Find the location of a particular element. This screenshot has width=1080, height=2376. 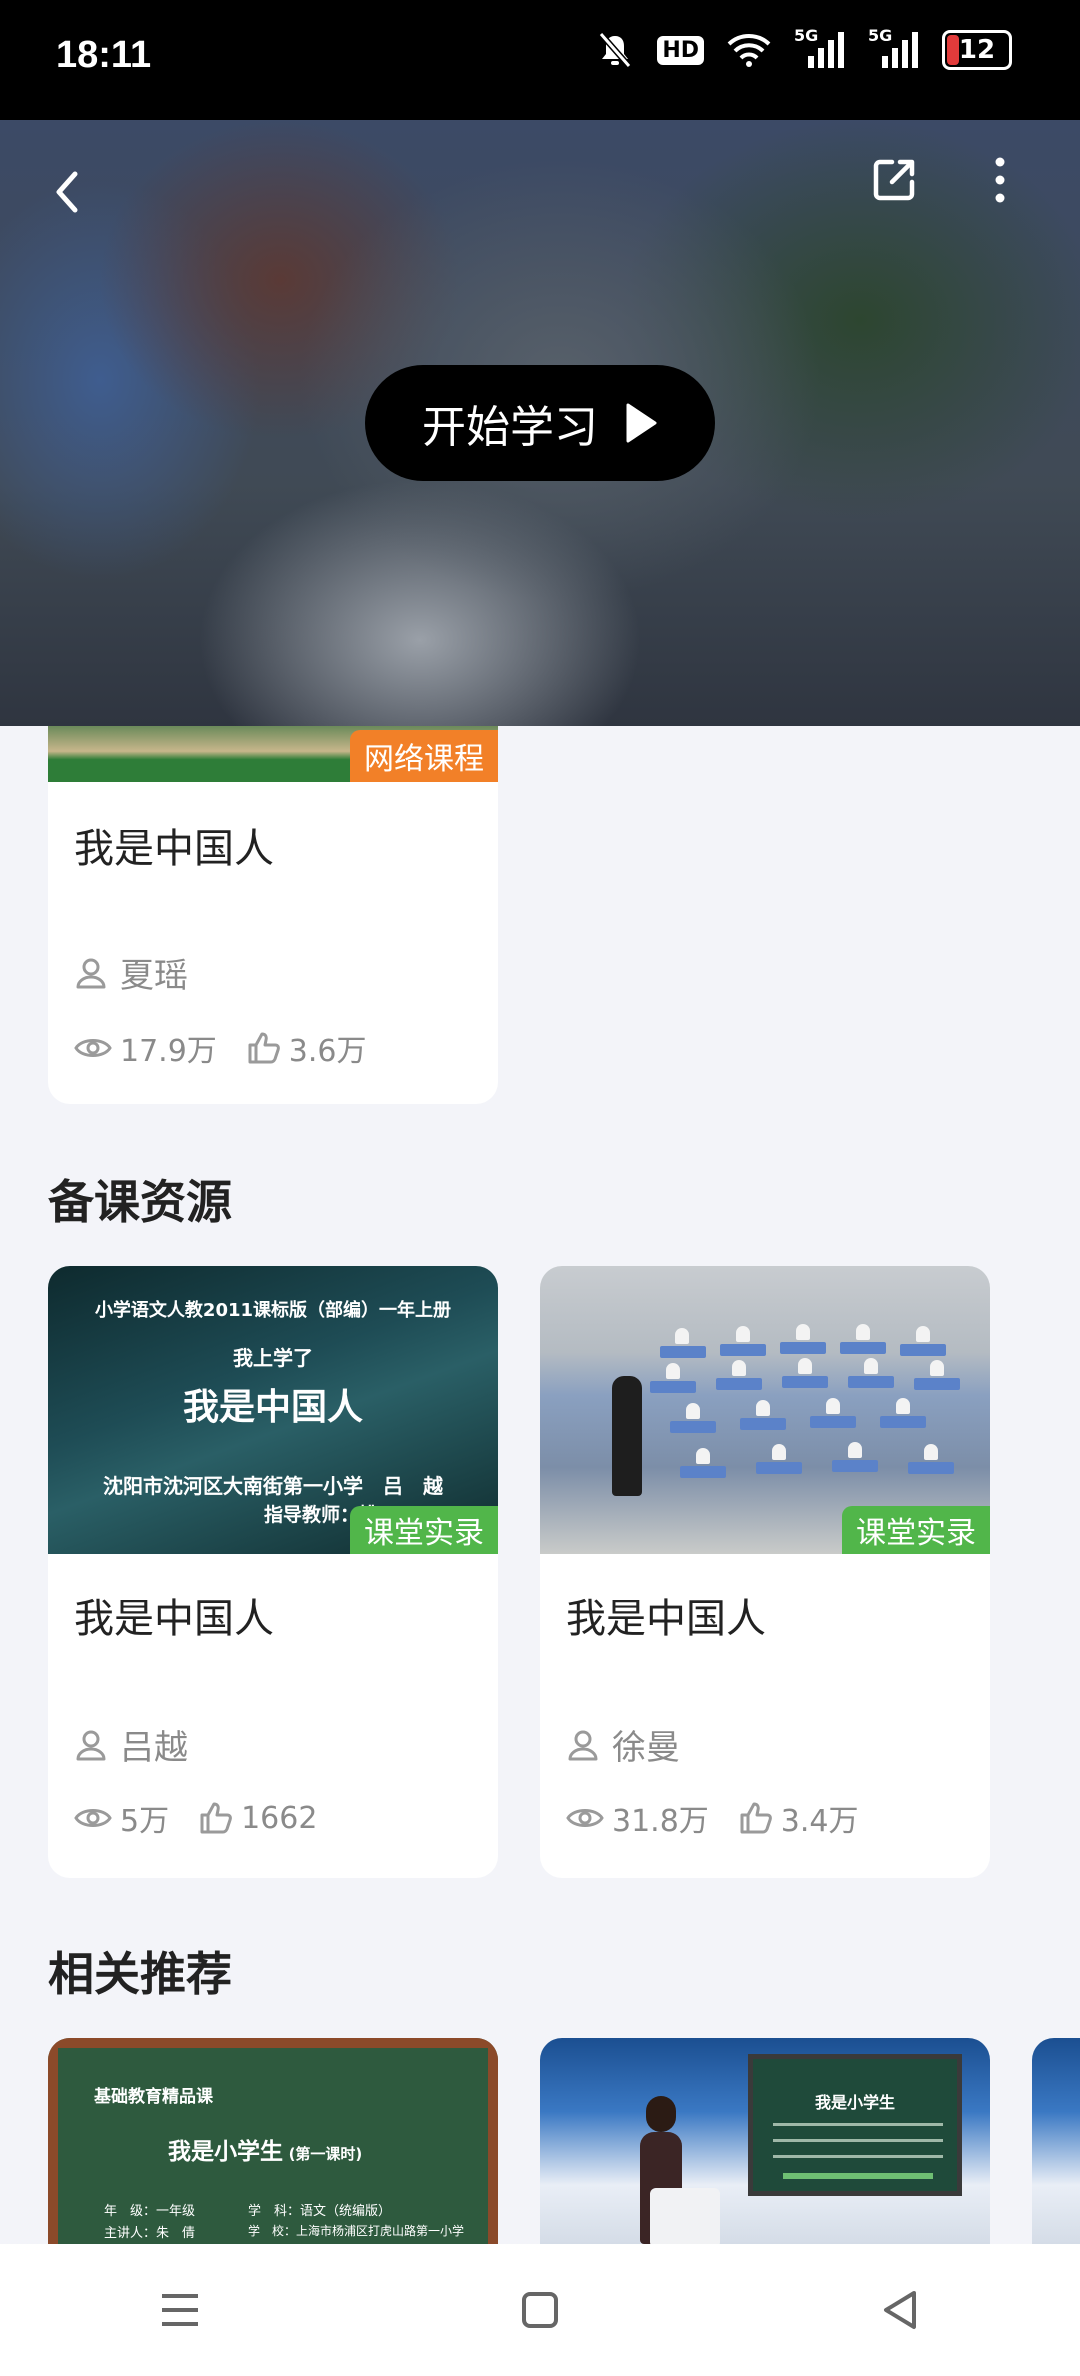

related-card: 我是小学生 is located at coordinates (765, 2143).